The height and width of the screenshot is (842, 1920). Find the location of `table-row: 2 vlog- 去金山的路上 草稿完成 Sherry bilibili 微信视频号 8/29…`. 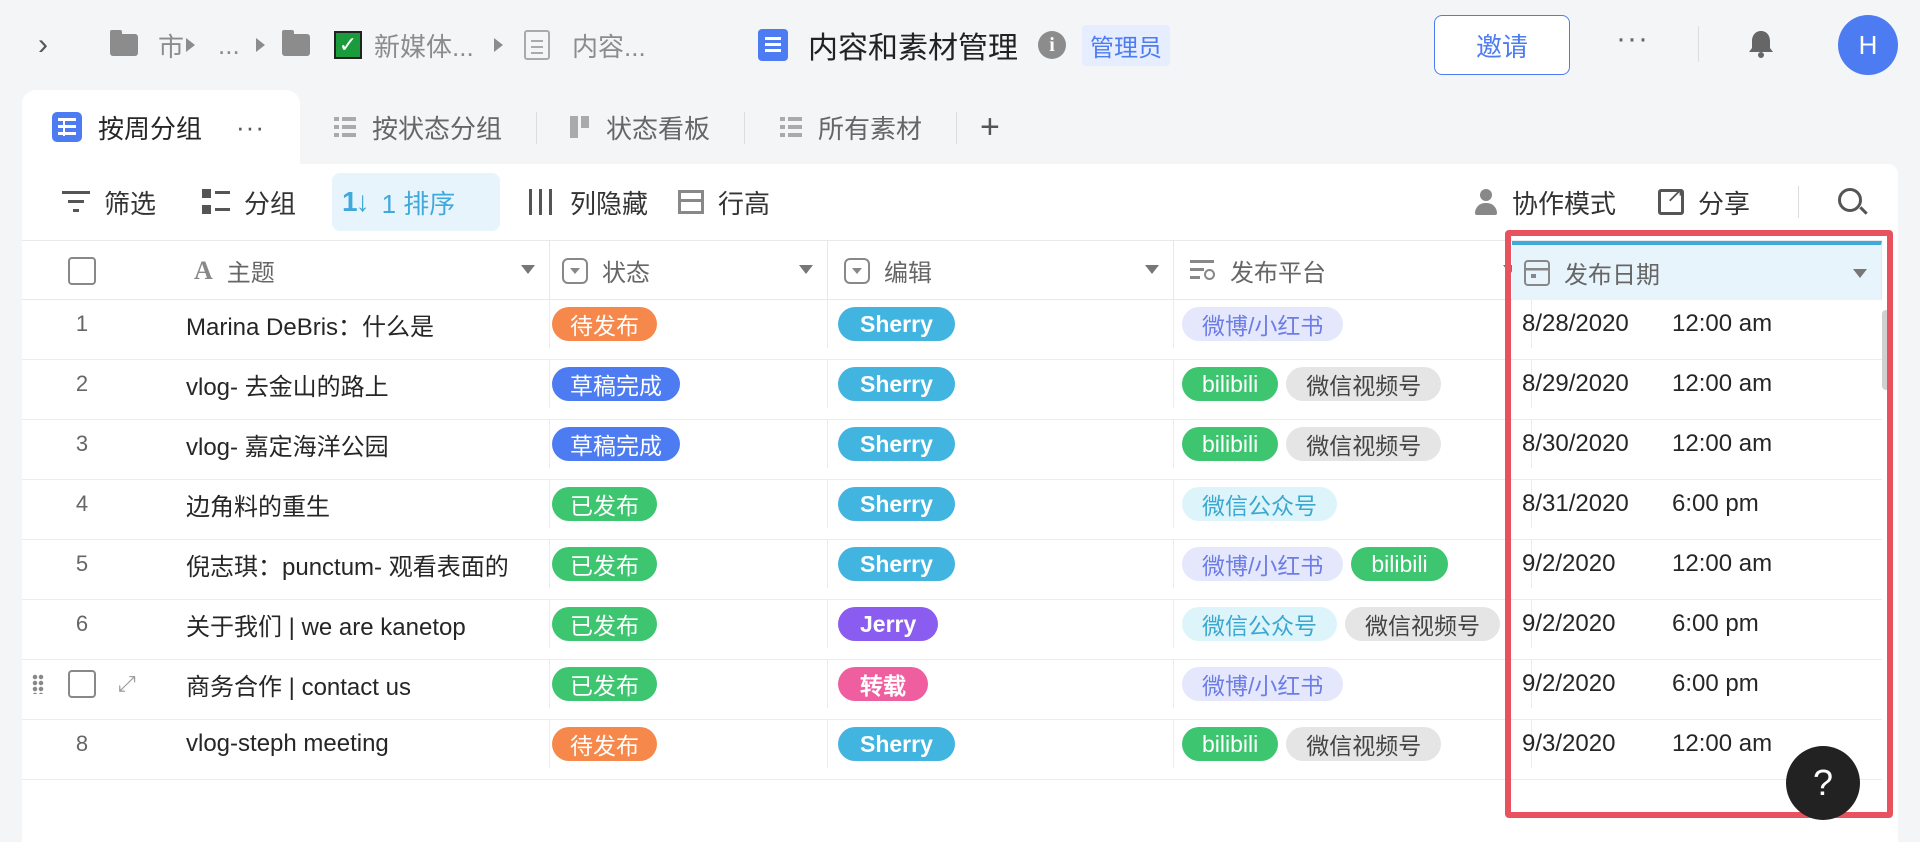

table-row: 2 vlog- 去金山的路上 草稿完成 Sherry bilibili 微信视频号 8/29… is located at coordinates (952, 390).